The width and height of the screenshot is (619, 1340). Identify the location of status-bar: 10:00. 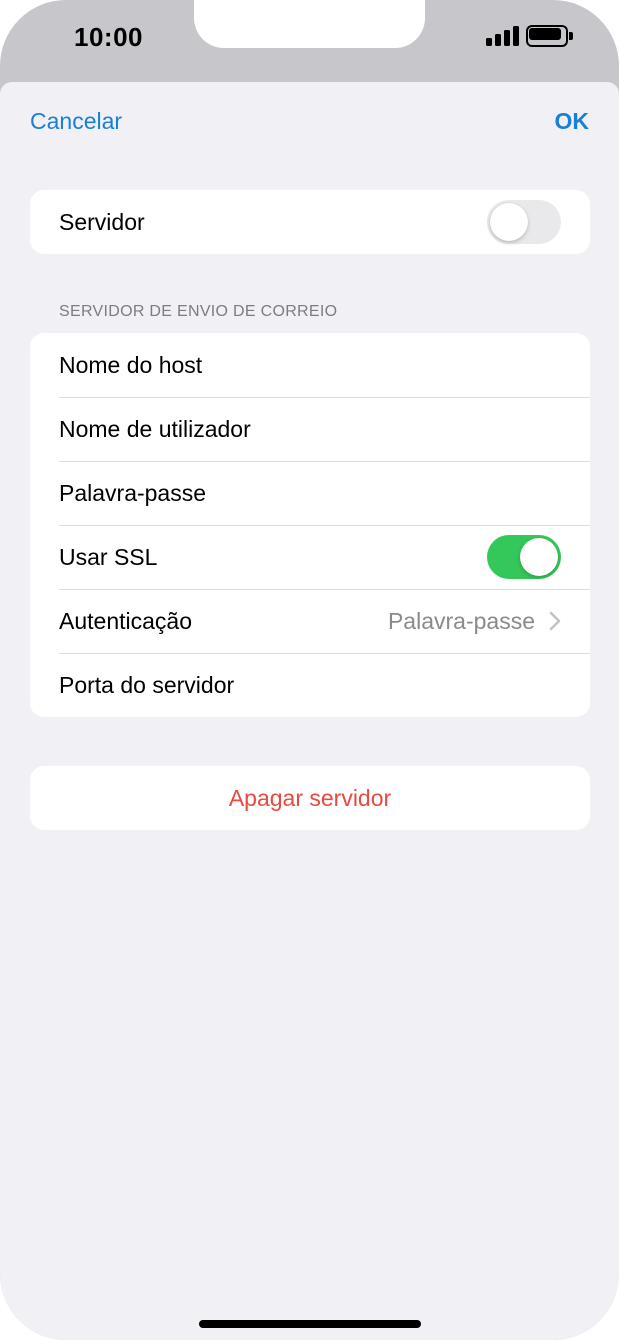
(309, 41).